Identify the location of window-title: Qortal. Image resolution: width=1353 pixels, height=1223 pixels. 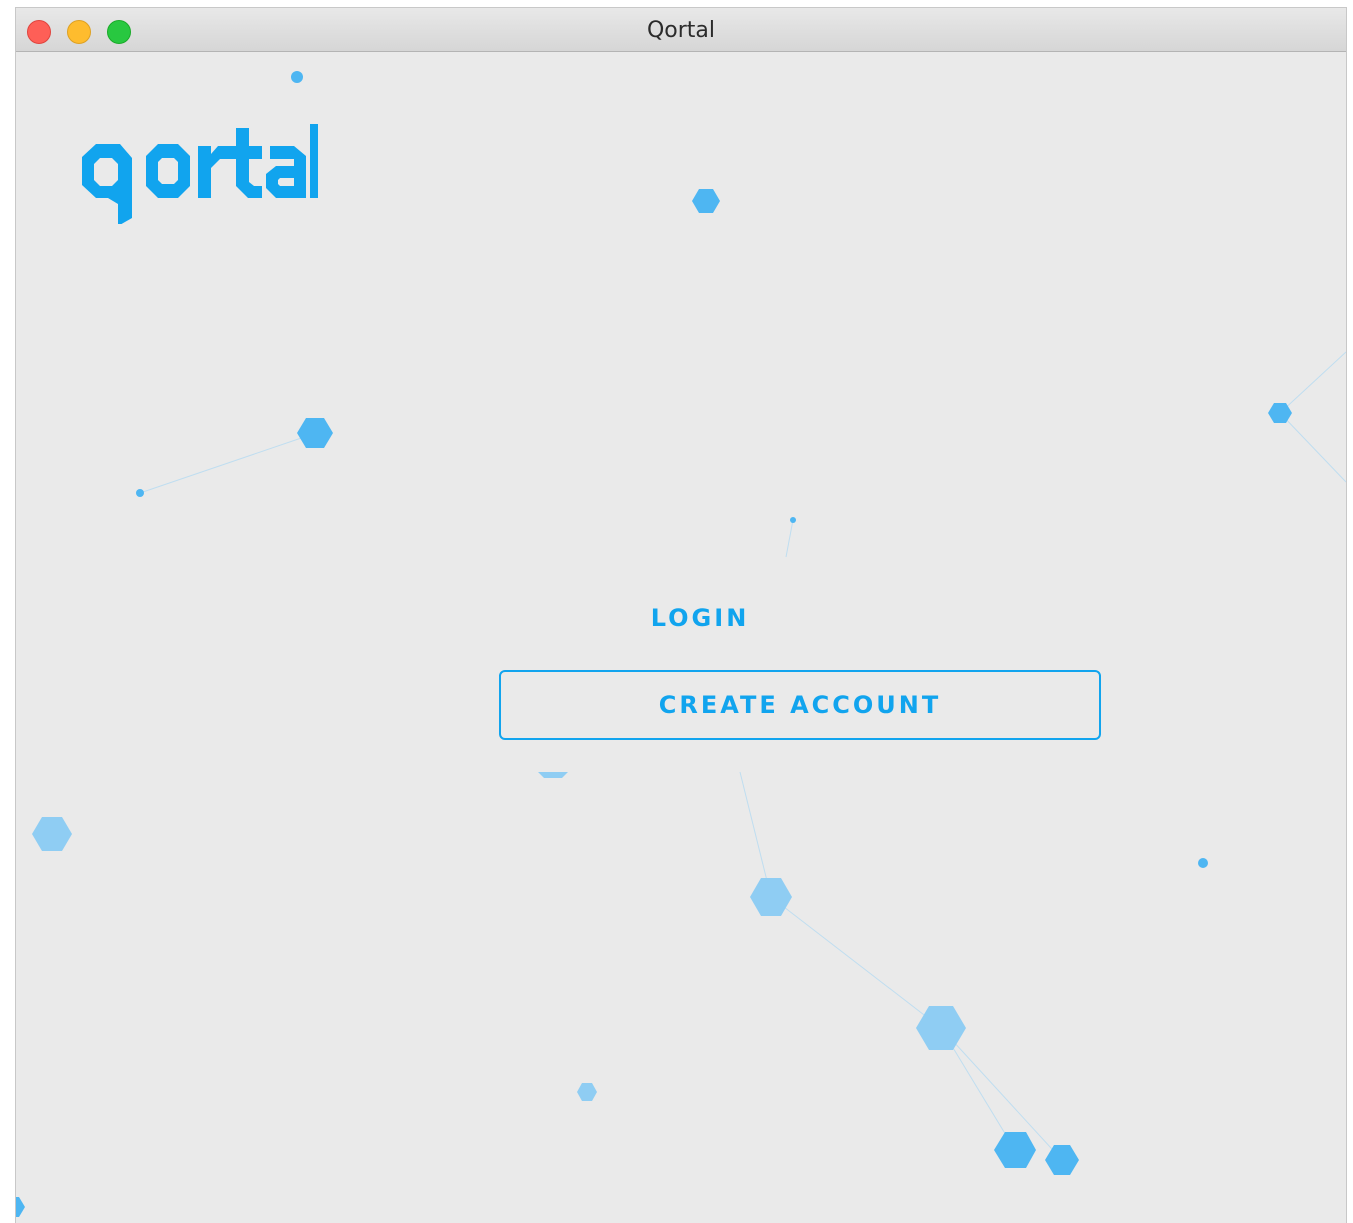
(681, 30).